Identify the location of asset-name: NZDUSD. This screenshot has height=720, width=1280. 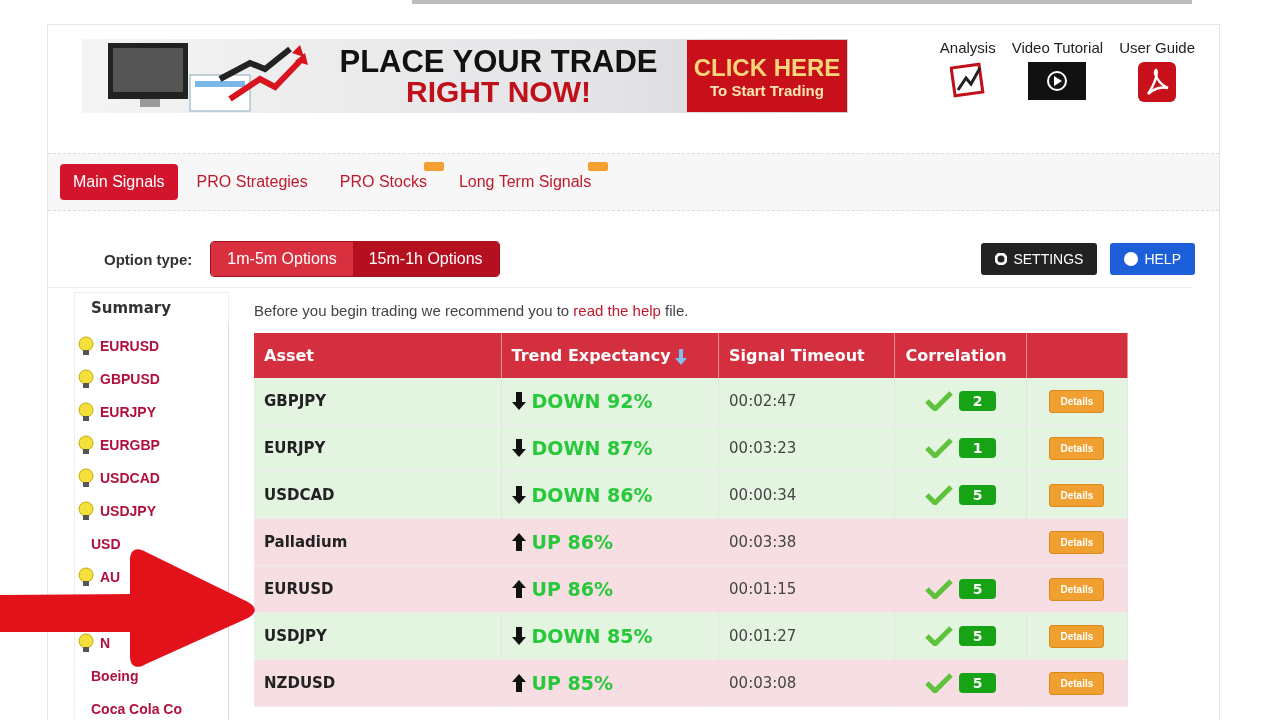
(300, 683).